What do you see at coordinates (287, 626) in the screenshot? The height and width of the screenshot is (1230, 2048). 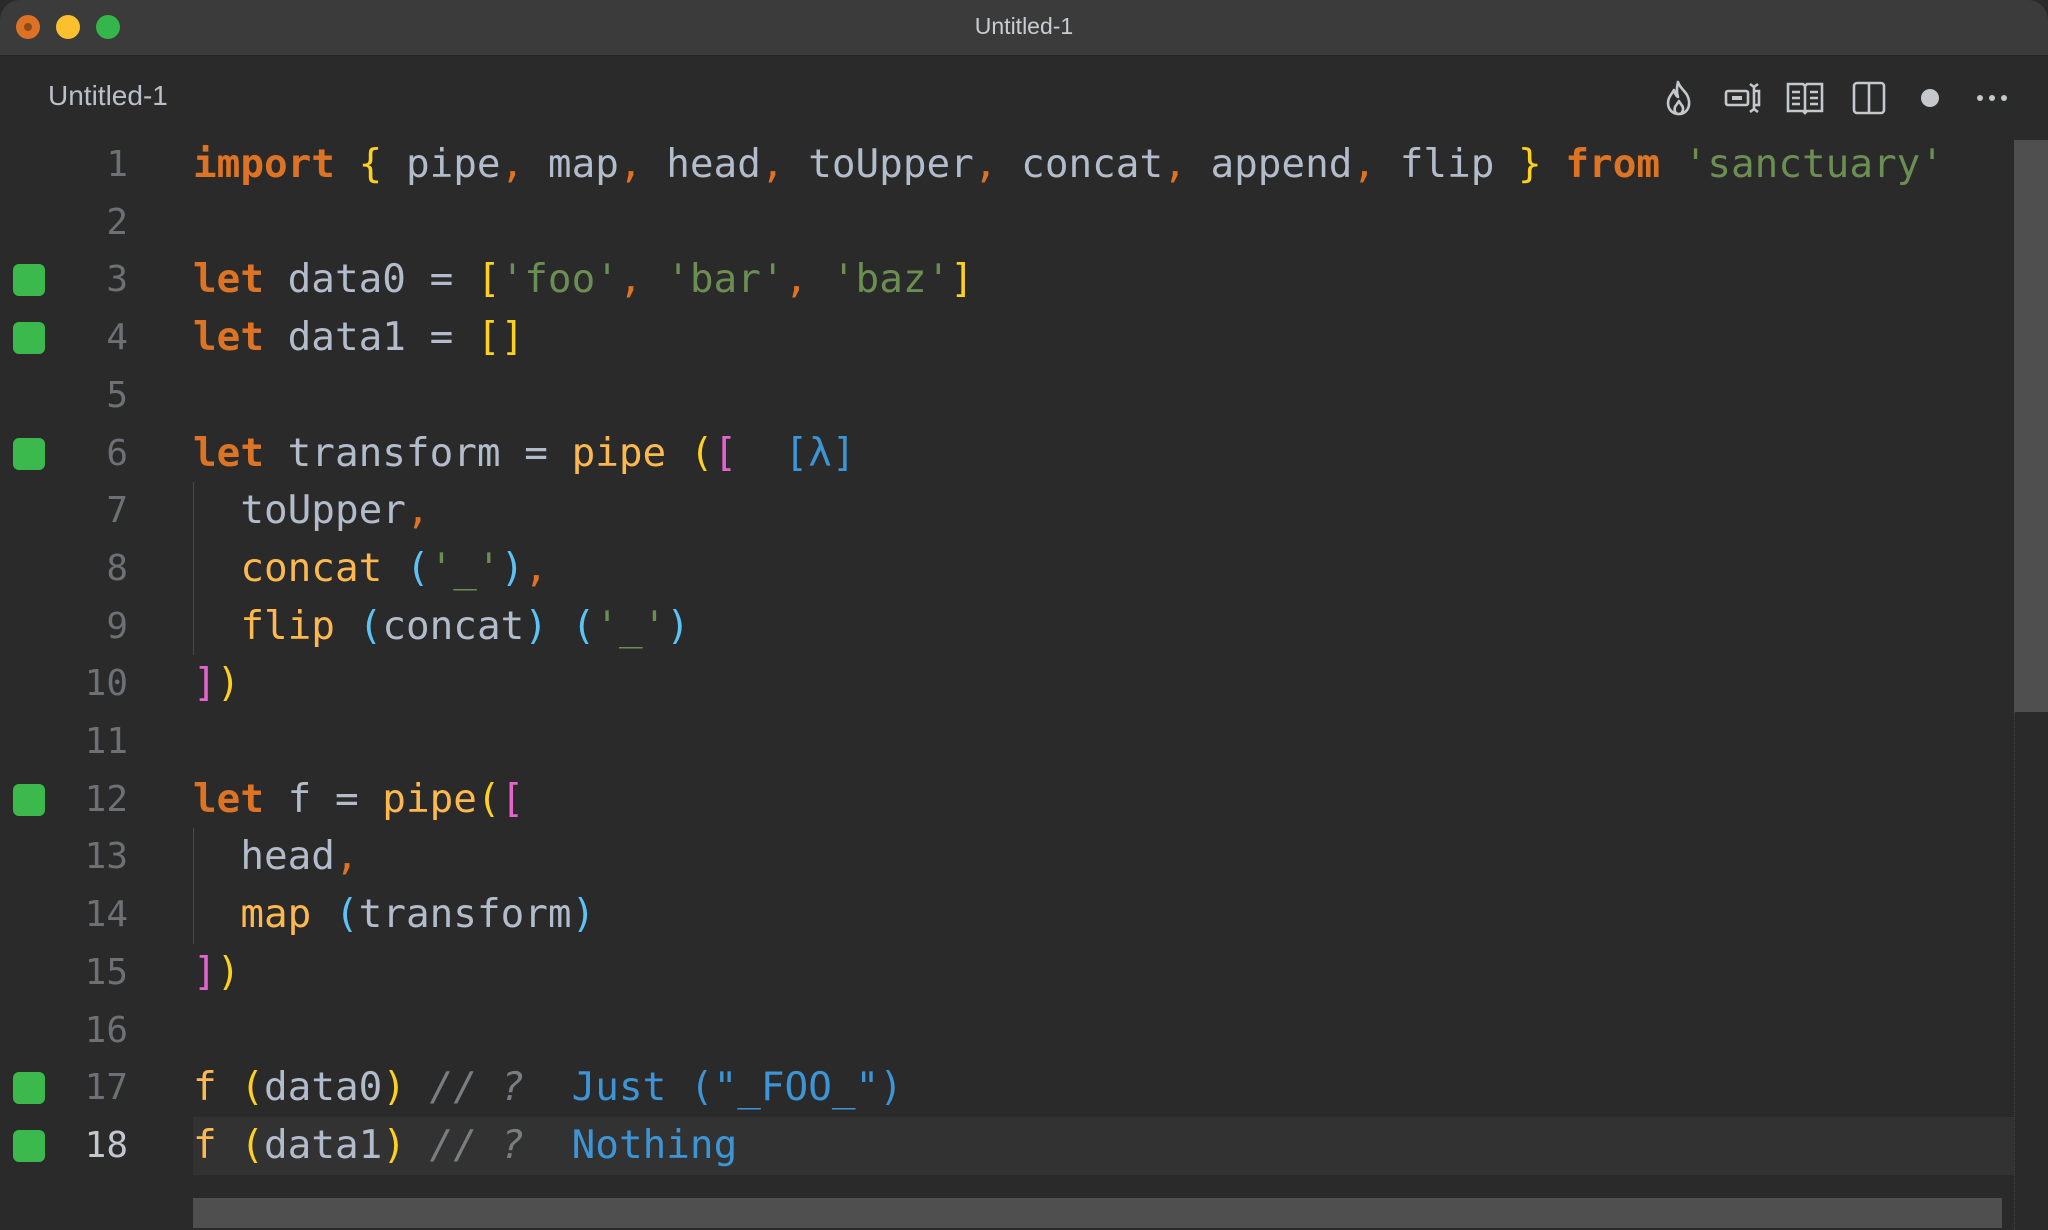 I see `function-name: flip` at bounding box center [287, 626].